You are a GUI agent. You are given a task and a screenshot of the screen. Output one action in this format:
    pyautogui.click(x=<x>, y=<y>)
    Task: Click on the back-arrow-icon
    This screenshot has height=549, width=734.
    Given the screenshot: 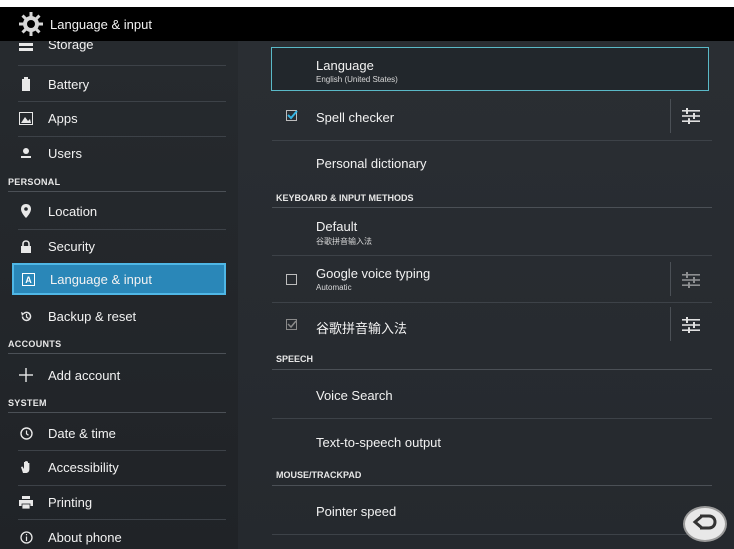 What is the action you would take?
    pyautogui.click(x=705, y=524)
    